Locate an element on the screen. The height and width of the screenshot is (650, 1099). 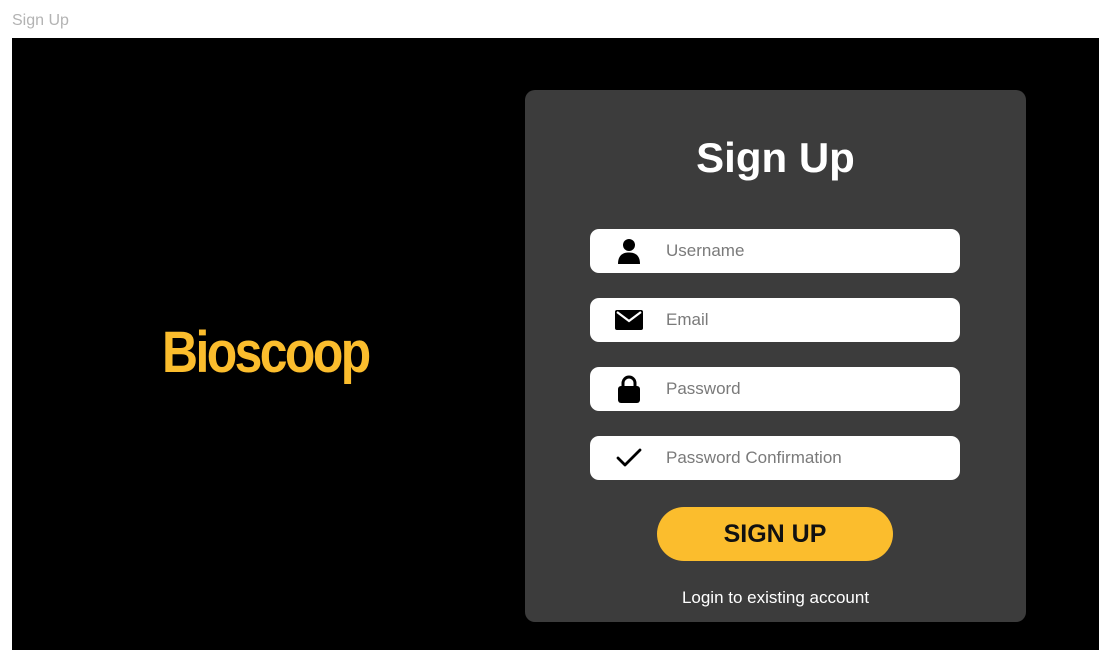
check-icon is located at coordinates (629, 458).